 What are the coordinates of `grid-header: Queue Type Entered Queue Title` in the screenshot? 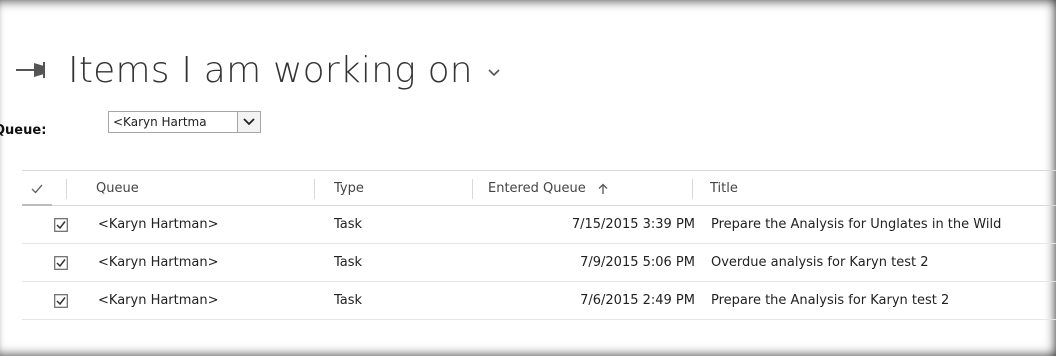 It's located at (539, 188).